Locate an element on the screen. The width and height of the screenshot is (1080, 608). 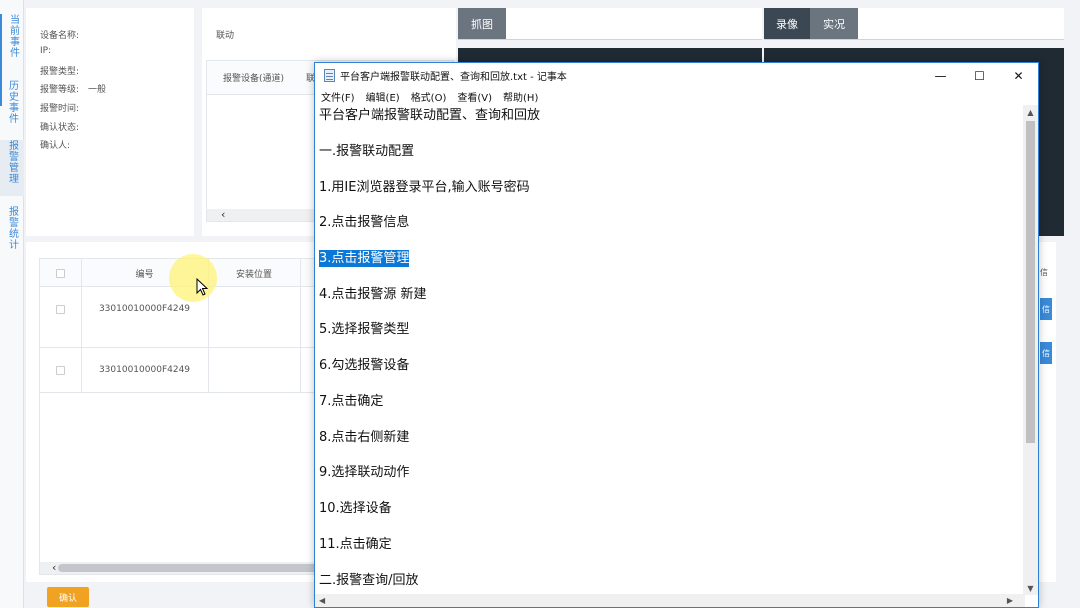
scroll-up-icon: ▲ is located at coordinates (1030, 112).